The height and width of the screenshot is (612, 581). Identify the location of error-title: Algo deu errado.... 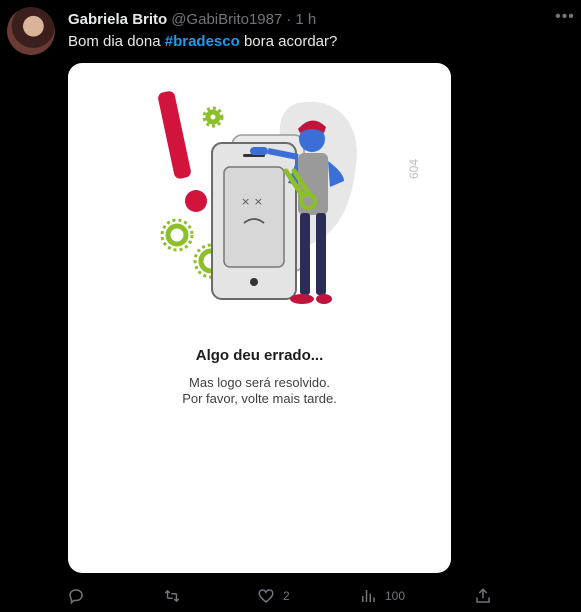
(259, 355).